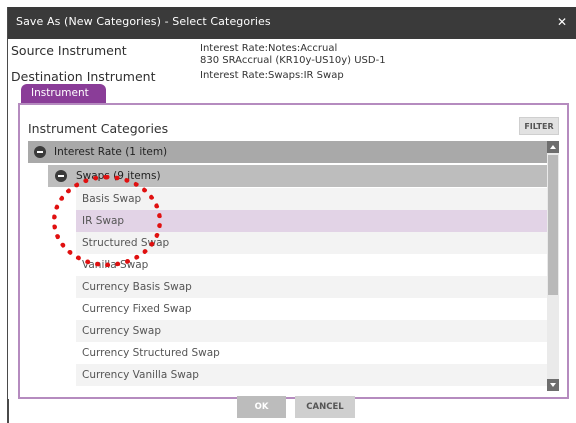 The height and width of the screenshot is (423, 576). What do you see at coordinates (553, 147) in the screenshot?
I see `scroll-up-icon` at bounding box center [553, 147].